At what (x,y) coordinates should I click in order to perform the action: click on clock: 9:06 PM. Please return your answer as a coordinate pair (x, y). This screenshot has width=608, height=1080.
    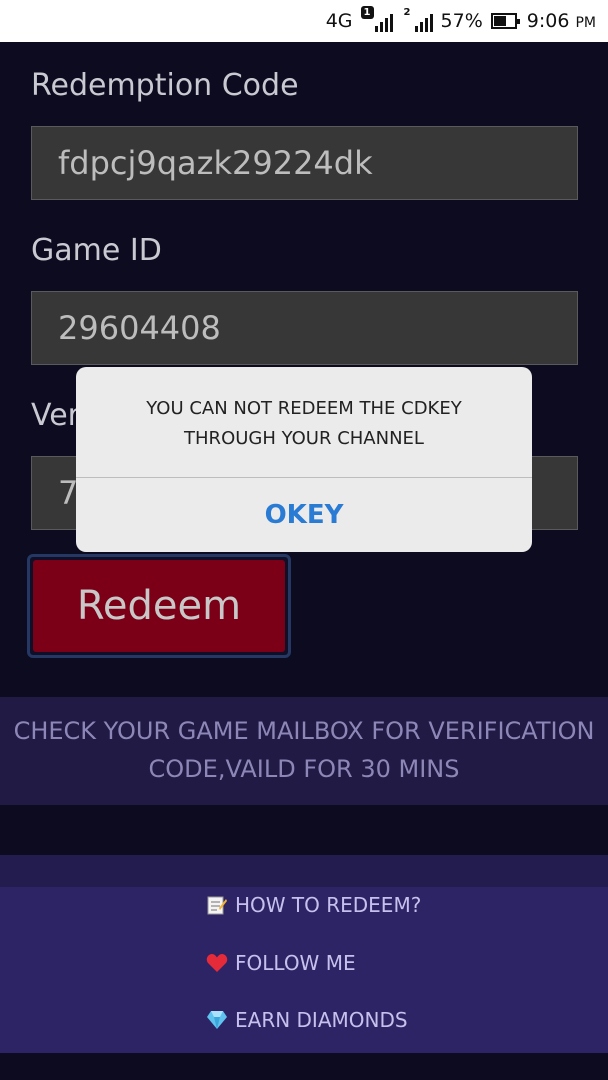
    Looking at the image, I should click on (561, 21).